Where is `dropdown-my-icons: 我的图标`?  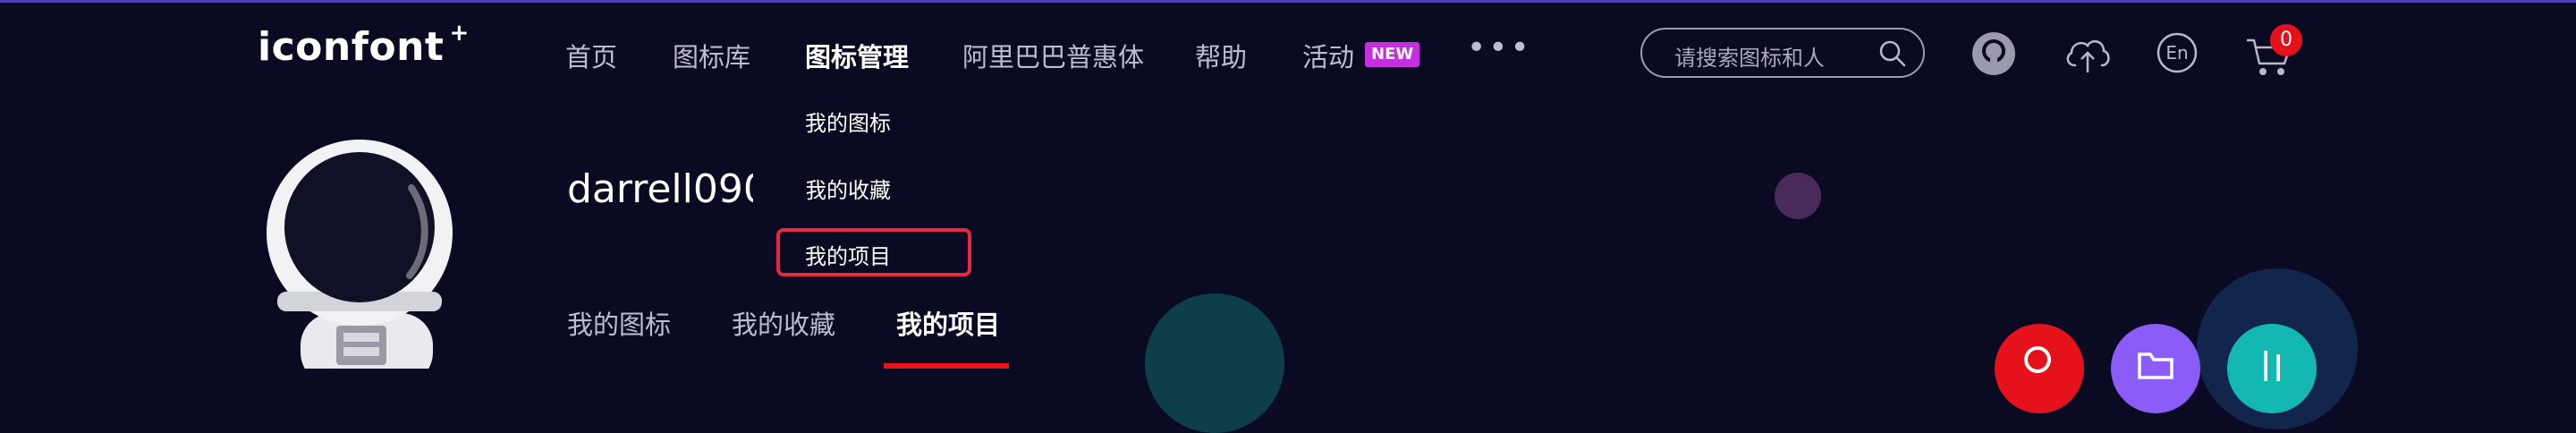 dropdown-my-icons: 我的图标 is located at coordinates (848, 121).